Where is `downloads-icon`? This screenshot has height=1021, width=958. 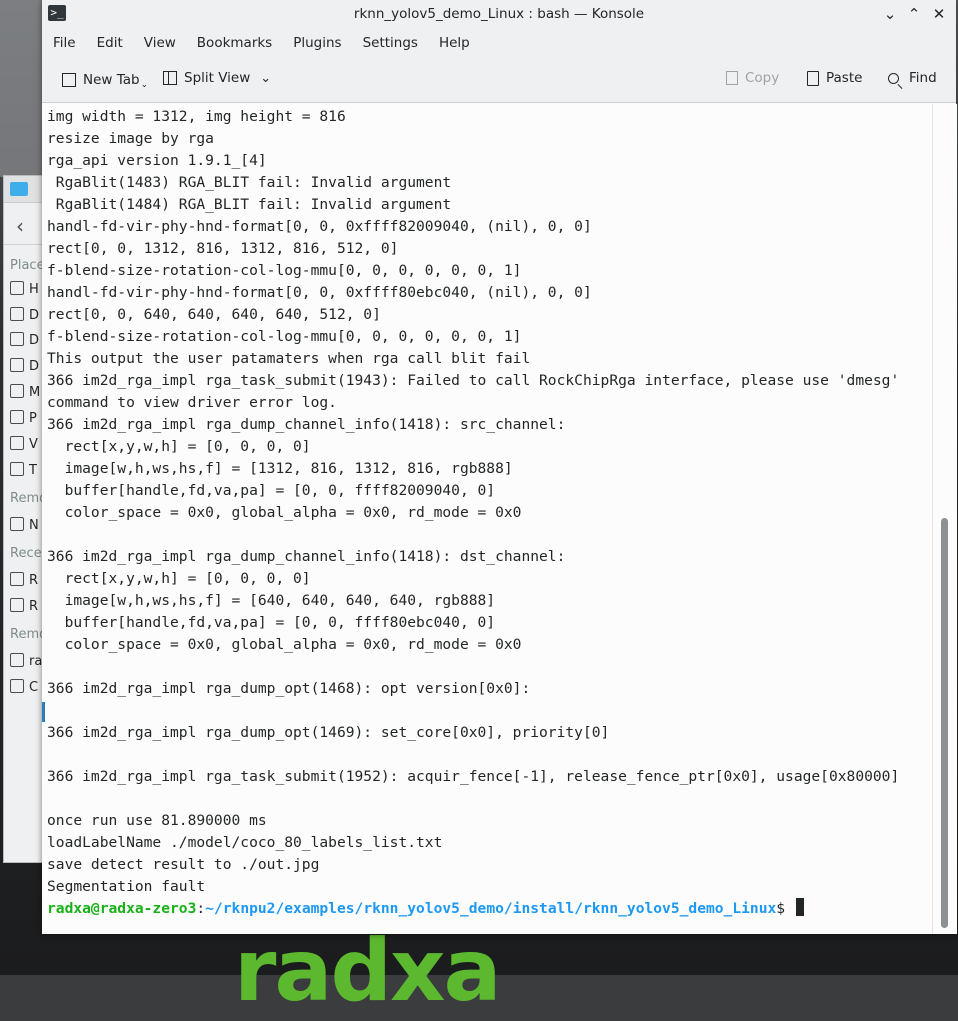
downloads-icon is located at coordinates (17, 365).